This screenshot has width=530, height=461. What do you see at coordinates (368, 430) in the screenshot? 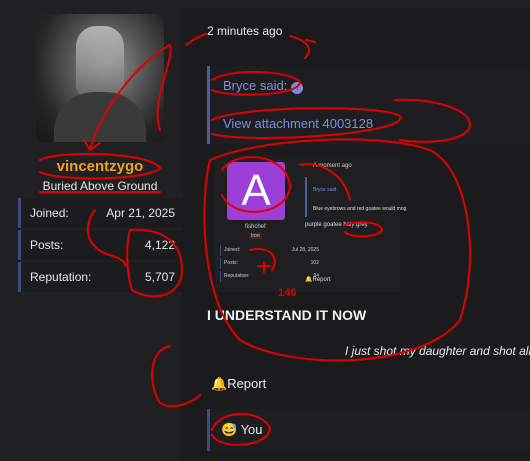
I see `reaction-bar: 😅 You` at bounding box center [368, 430].